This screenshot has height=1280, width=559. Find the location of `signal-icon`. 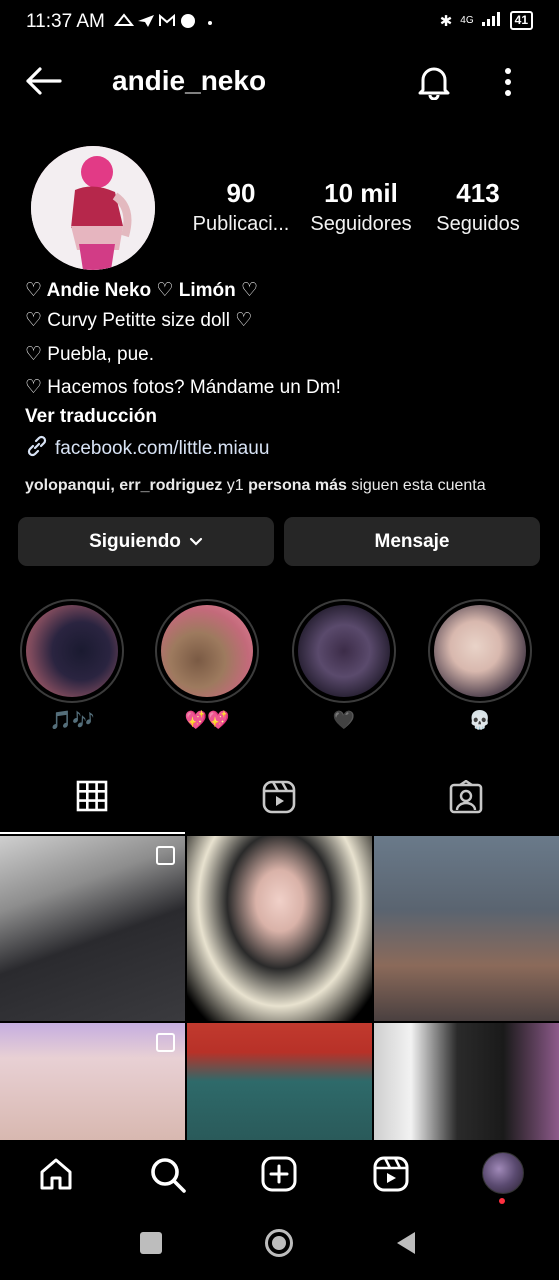

signal-icon is located at coordinates (491, 20).